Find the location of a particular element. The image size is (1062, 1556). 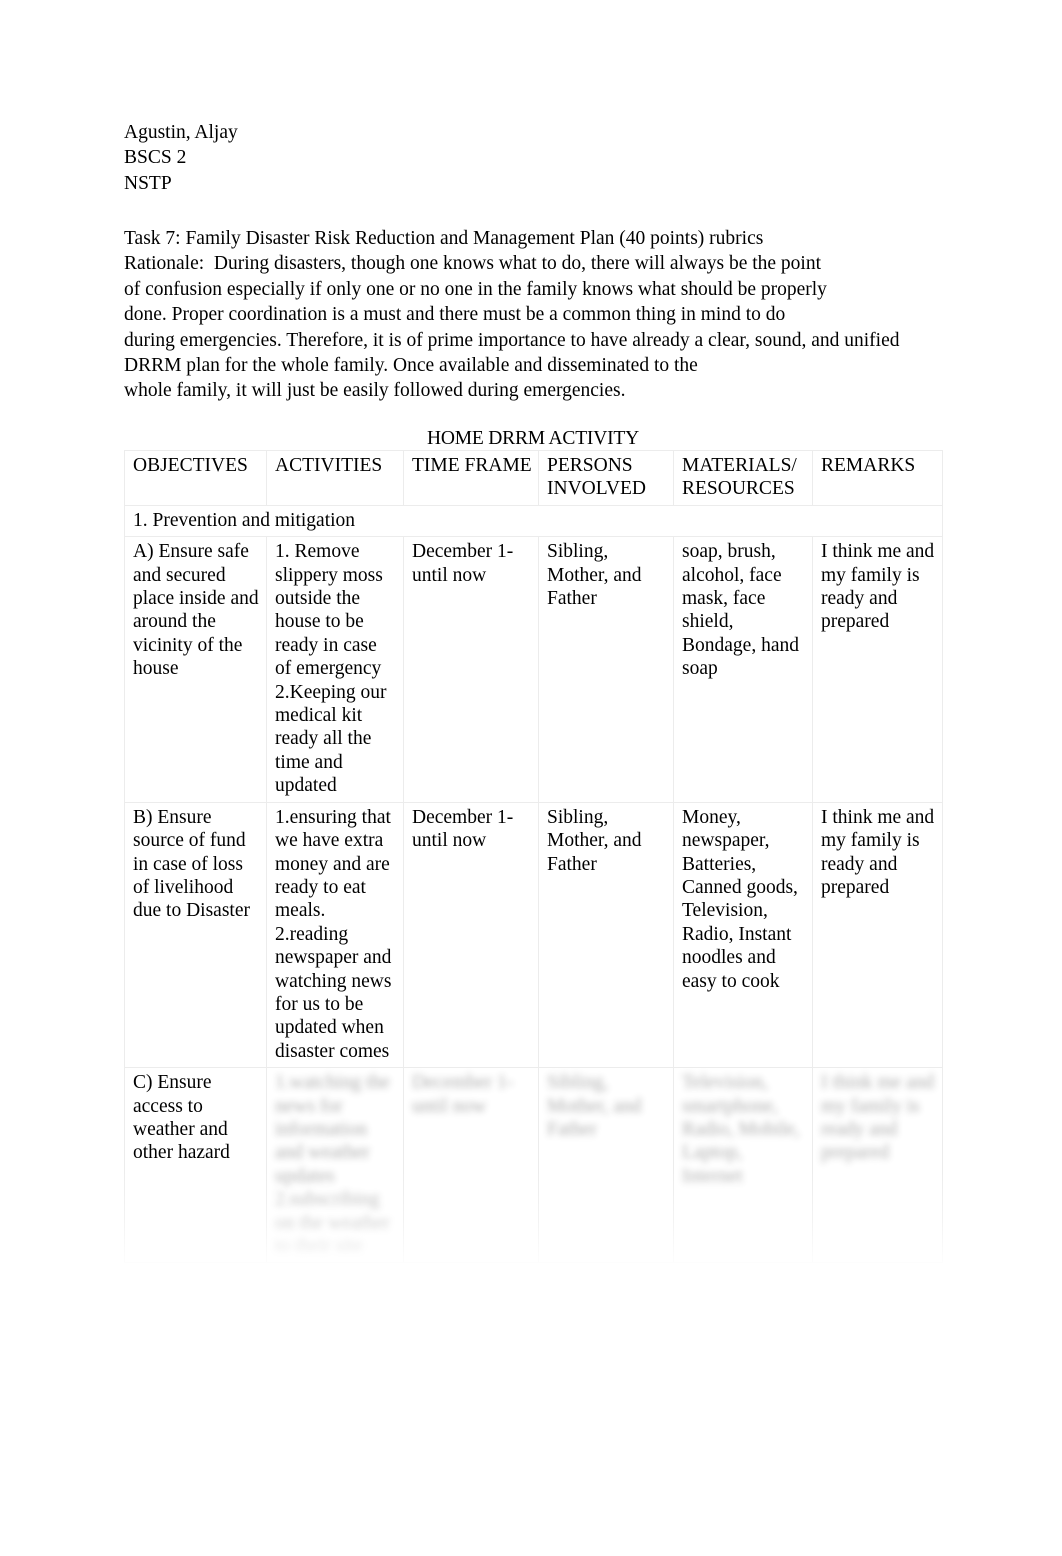

student-course: BSCS 2 is located at coordinates (155, 158).